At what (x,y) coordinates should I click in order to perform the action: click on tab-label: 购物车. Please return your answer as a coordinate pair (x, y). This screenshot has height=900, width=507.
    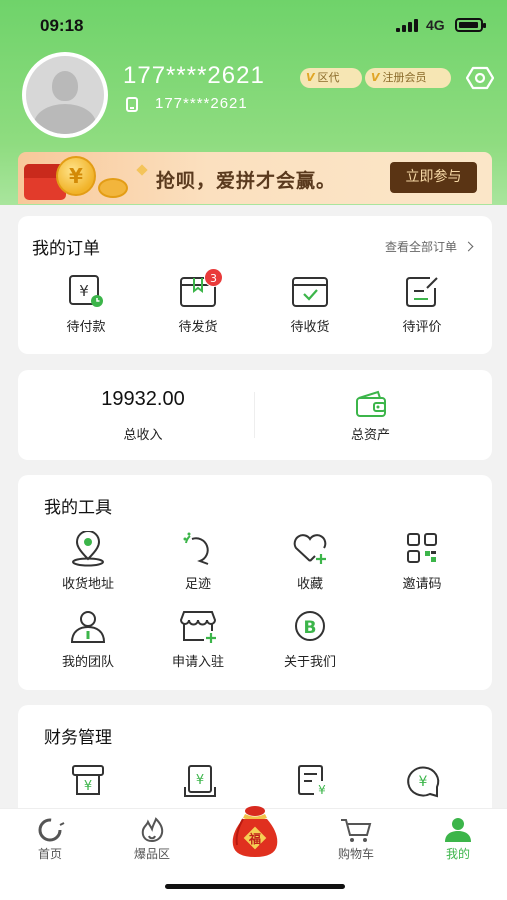
    Looking at the image, I should click on (355, 854).